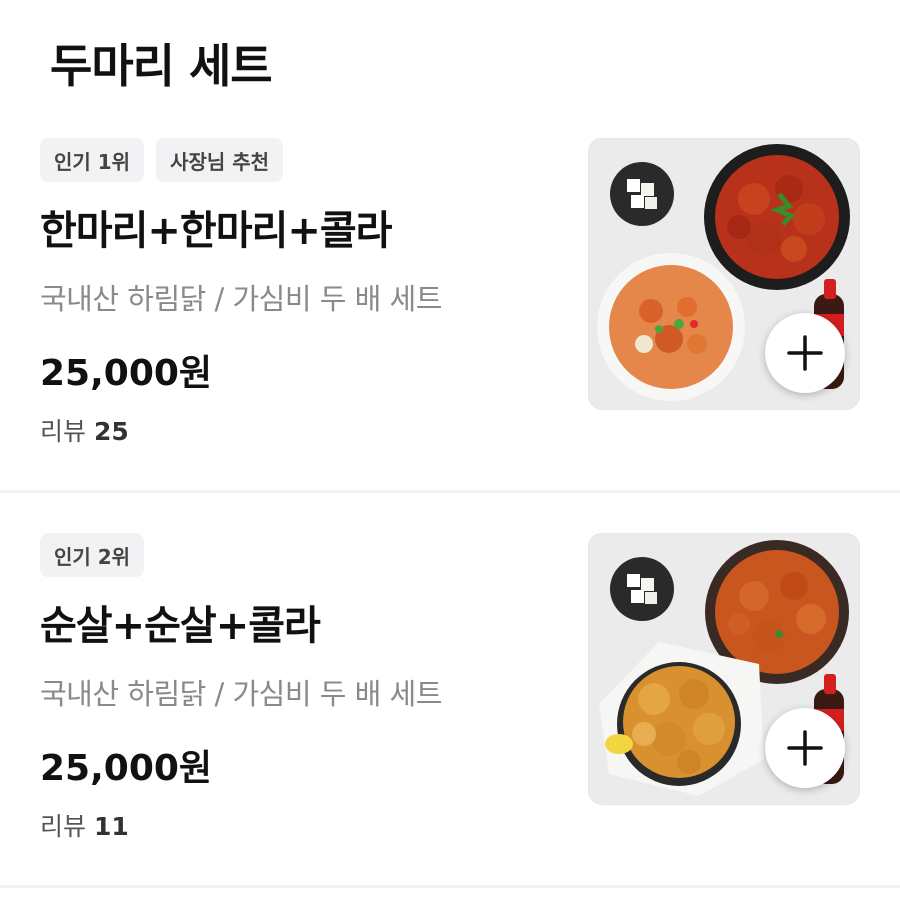 Image resolution: width=900 pixels, height=900 pixels. I want to click on item-name: 순살+순살+콜라, so click(180, 626).